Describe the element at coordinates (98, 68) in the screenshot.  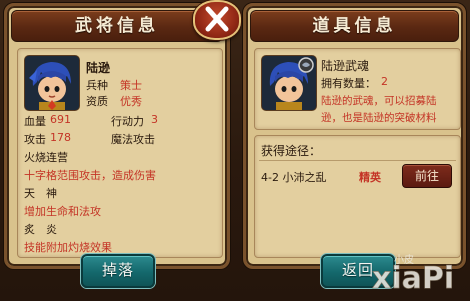
I see `hero-name: 陆逊` at that location.